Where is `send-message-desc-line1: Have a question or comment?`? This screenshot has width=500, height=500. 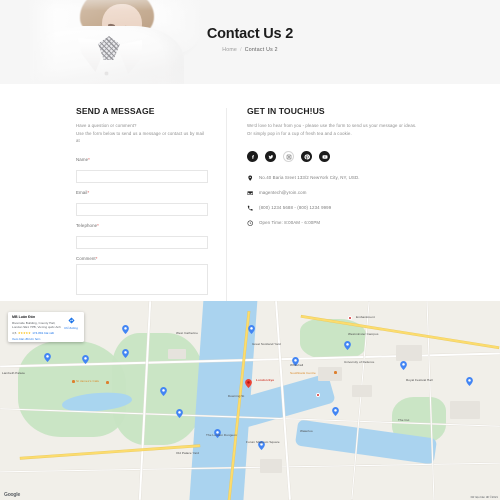 send-message-desc-line1: Have a question or comment? is located at coordinates (106, 125).